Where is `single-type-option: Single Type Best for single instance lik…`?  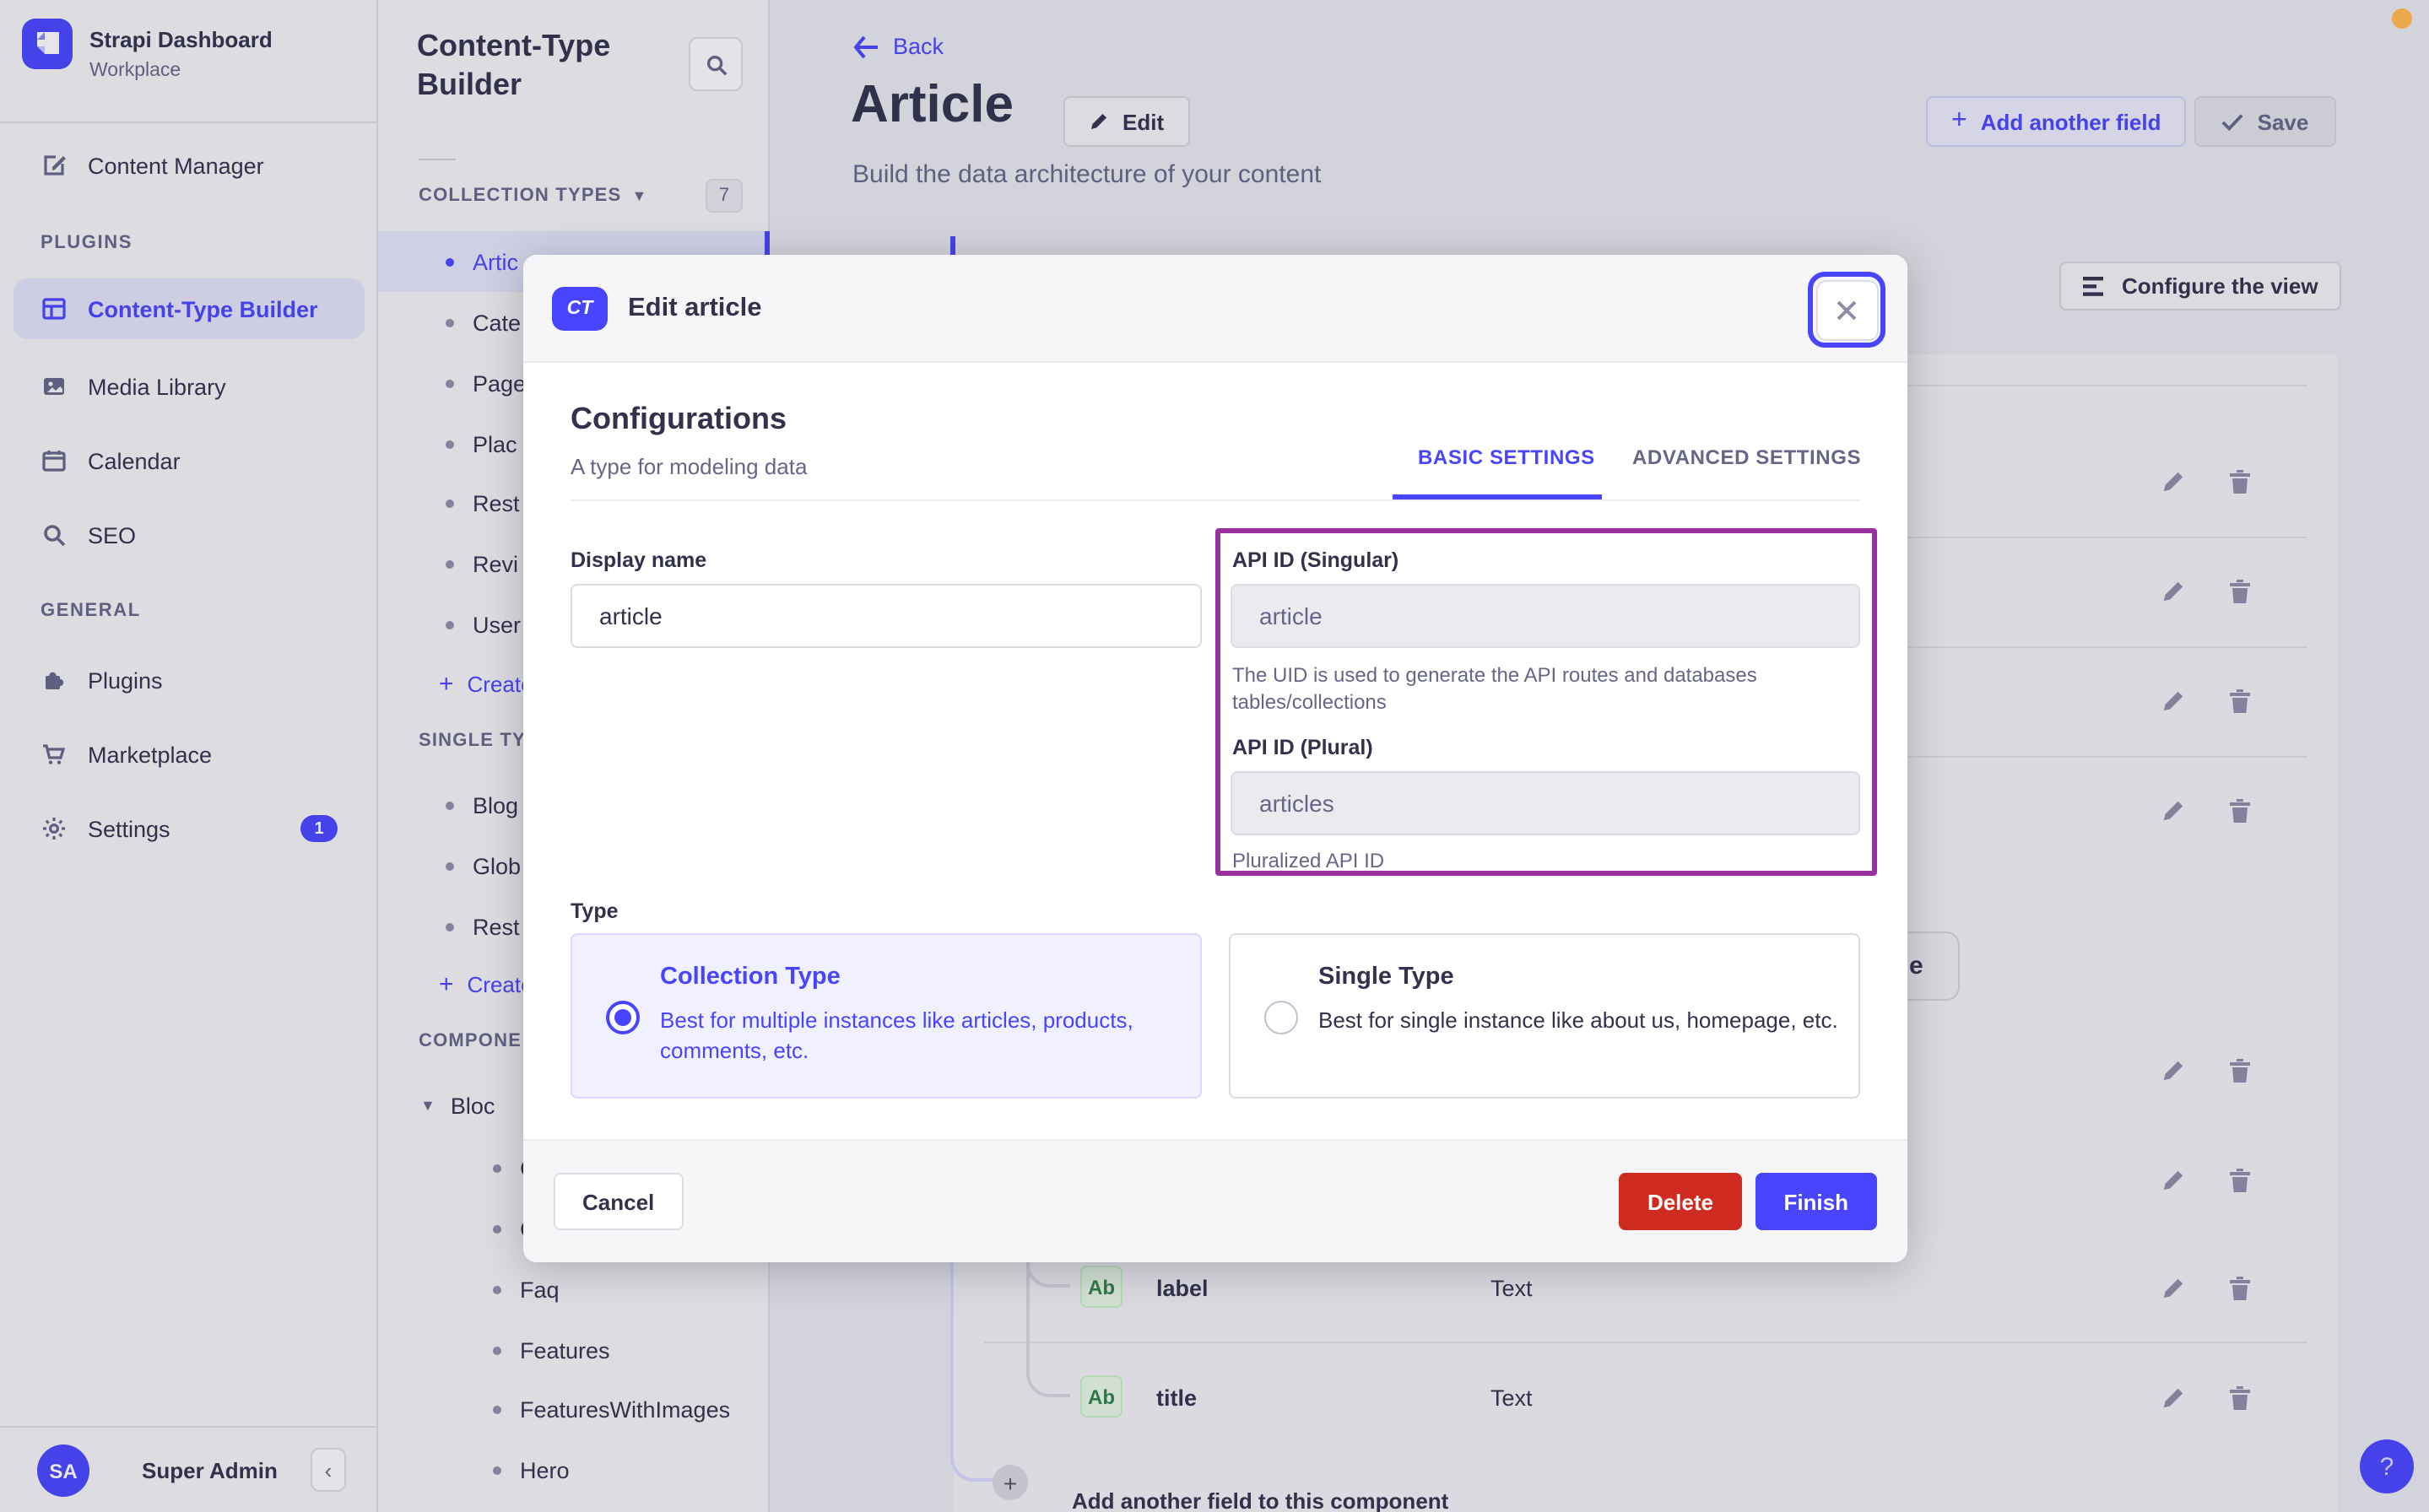 single-type-option: Single Type Best for single instance lik… is located at coordinates (1544, 1016).